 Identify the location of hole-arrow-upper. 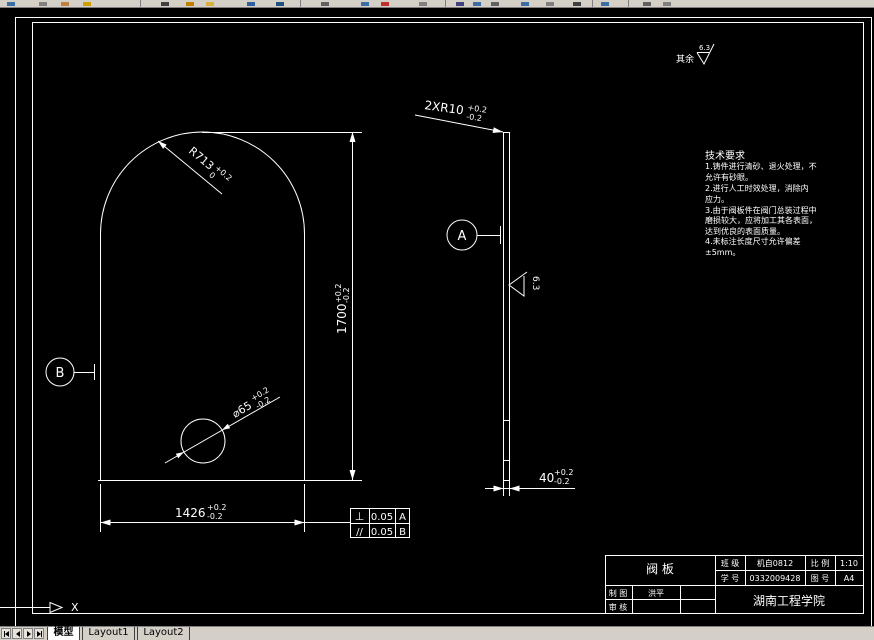
(226, 426).